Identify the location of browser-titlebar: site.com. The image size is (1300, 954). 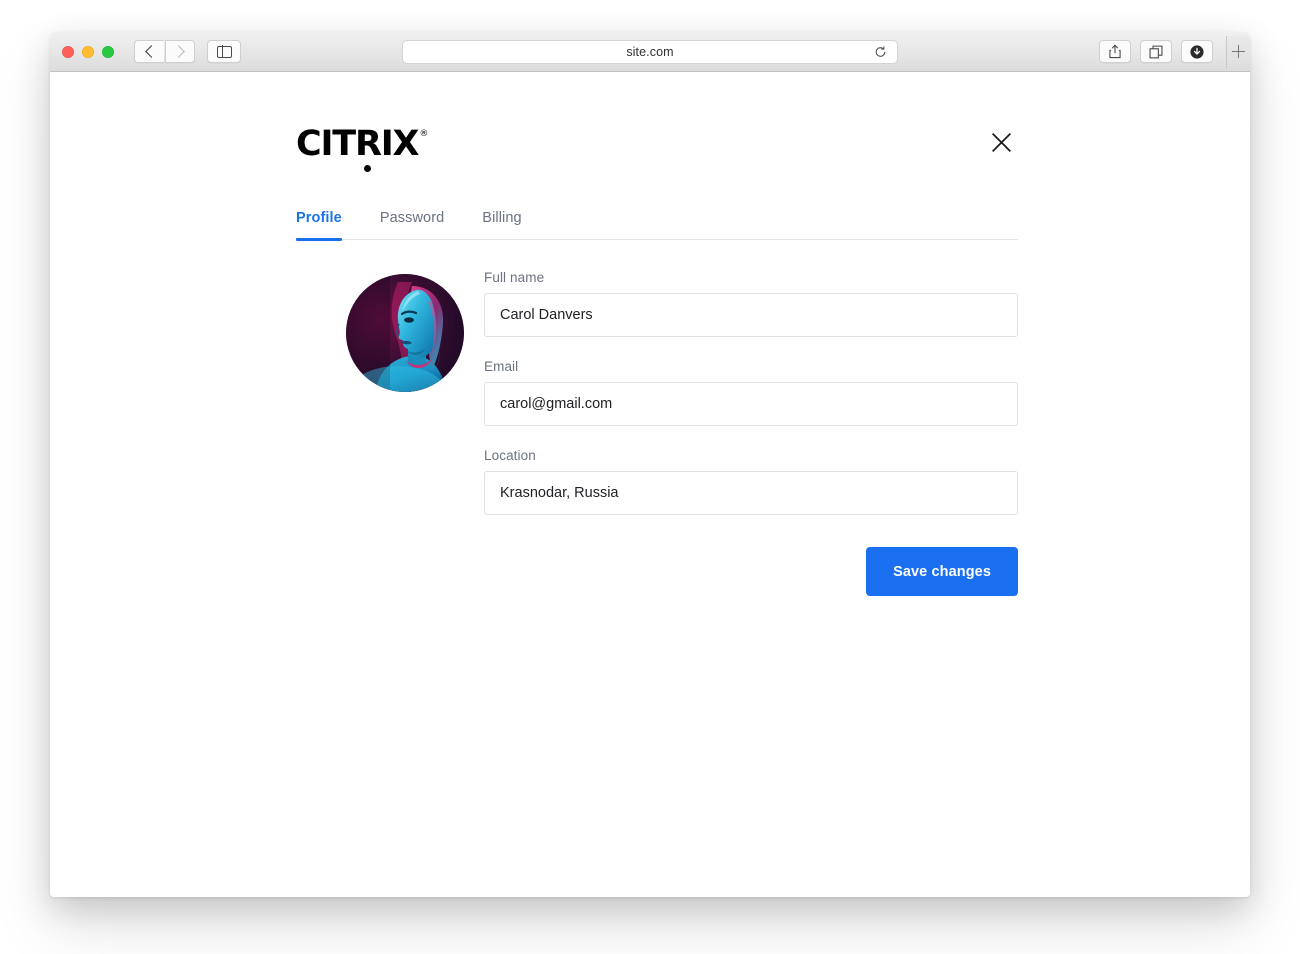
(650, 52).